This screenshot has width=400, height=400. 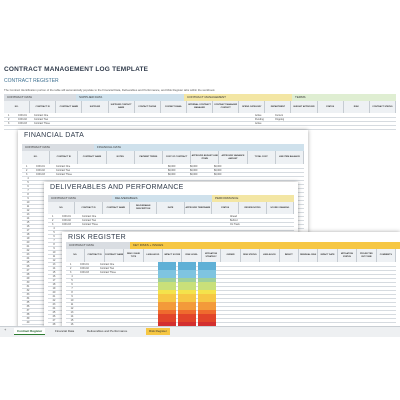 I want to click on row-number: 31, so click(x=28, y=286).